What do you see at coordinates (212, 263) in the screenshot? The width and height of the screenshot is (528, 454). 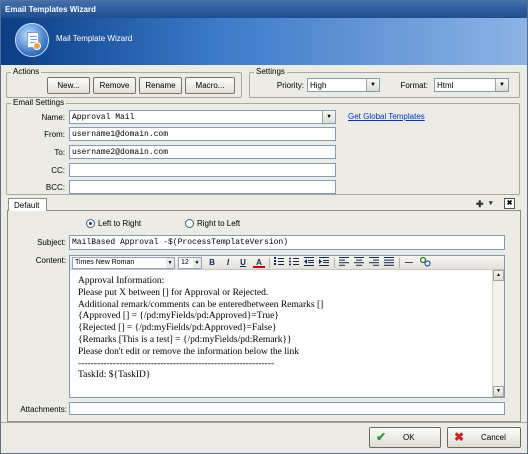 I see `bold-icon: B` at bounding box center [212, 263].